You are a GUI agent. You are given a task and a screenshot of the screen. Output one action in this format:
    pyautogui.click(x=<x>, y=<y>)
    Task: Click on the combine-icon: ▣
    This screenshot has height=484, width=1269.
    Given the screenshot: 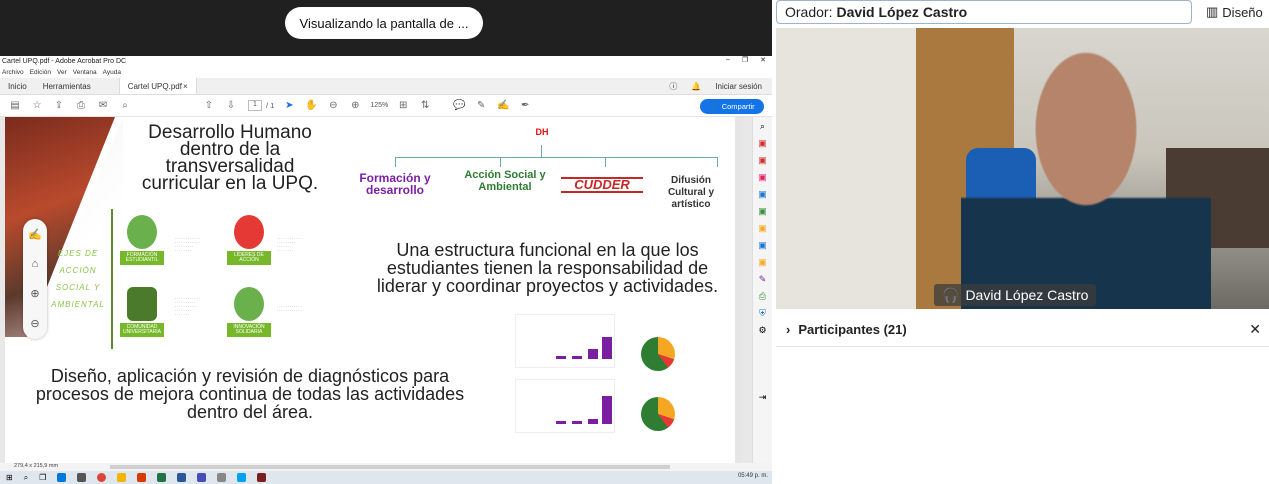 What is the action you would take?
    pyautogui.click(x=762, y=211)
    